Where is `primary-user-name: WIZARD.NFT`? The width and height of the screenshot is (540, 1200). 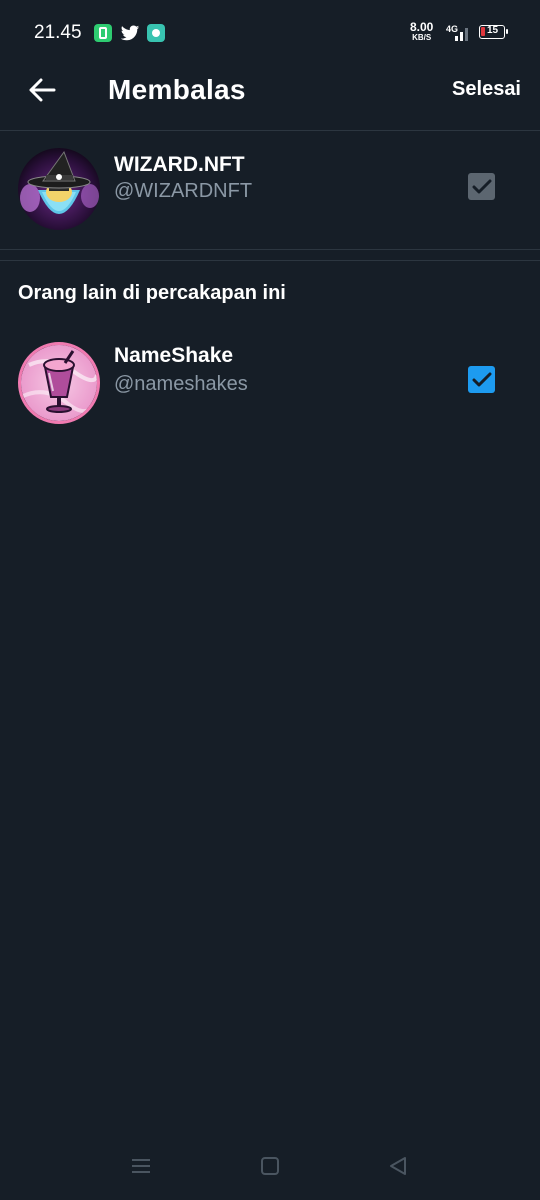 primary-user-name: WIZARD.NFT is located at coordinates (179, 164).